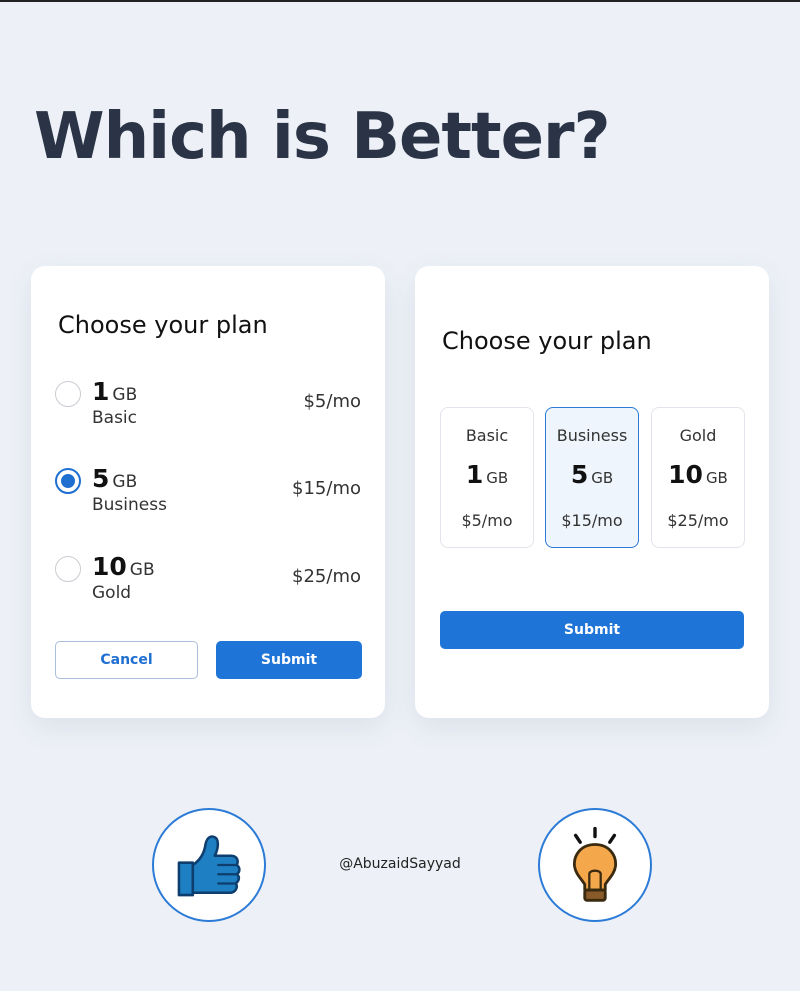  What do you see at coordinates (322, 137) in the screenshot?
I see `page-title: Which is Better?` at bounding box center [322, 137].